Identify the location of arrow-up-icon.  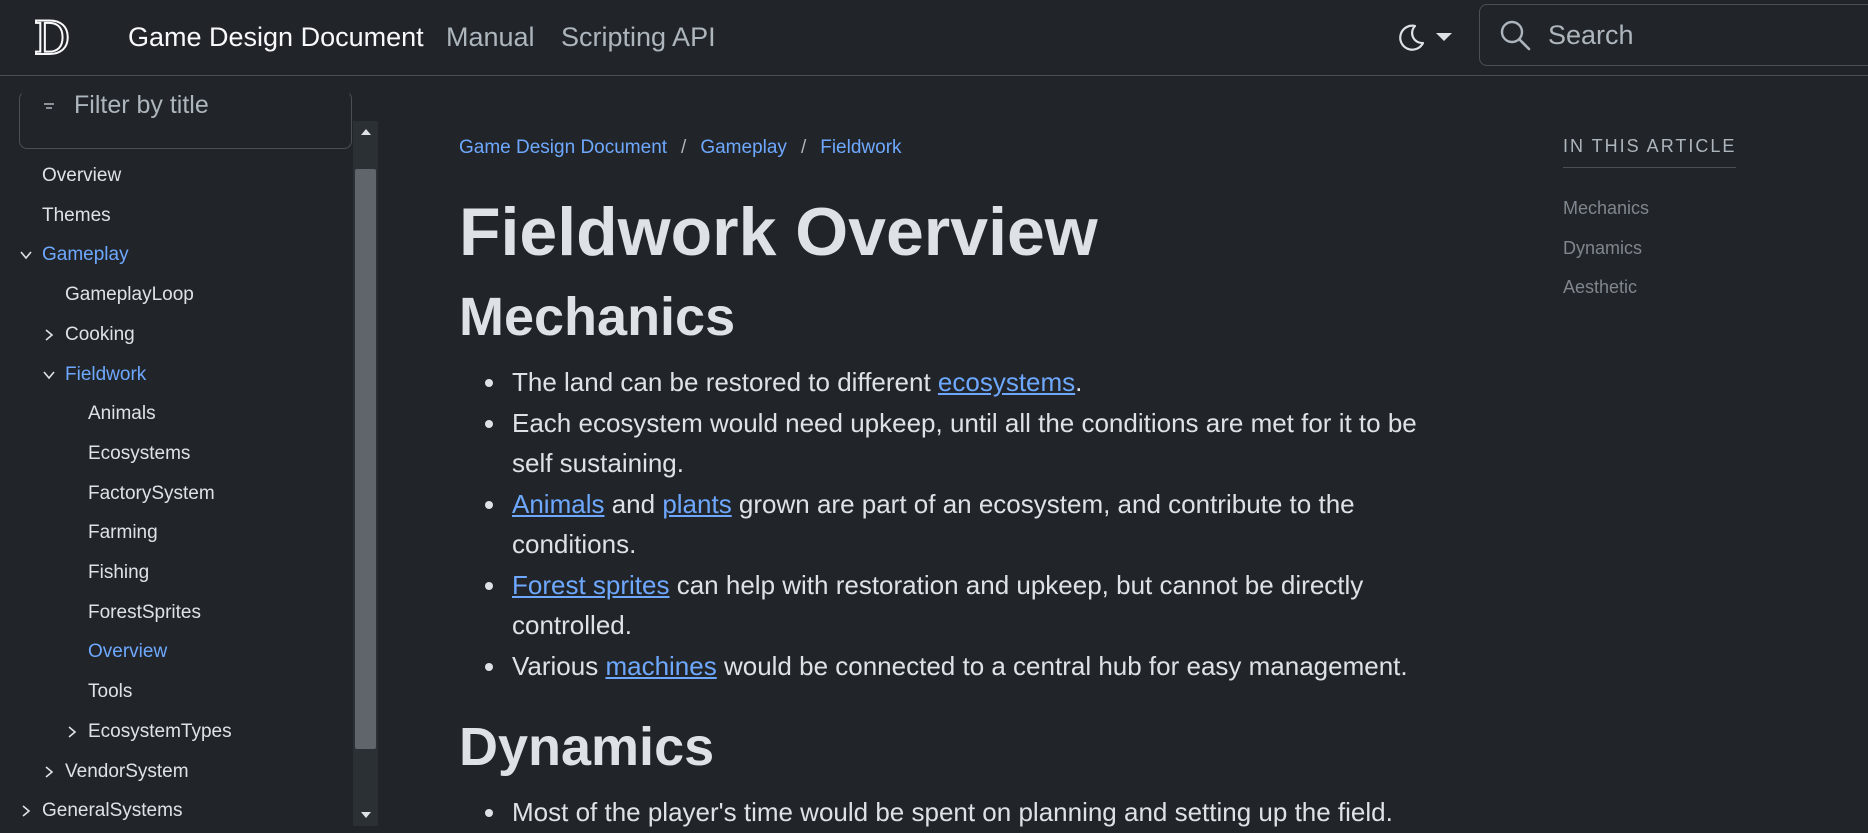
(365, 132).